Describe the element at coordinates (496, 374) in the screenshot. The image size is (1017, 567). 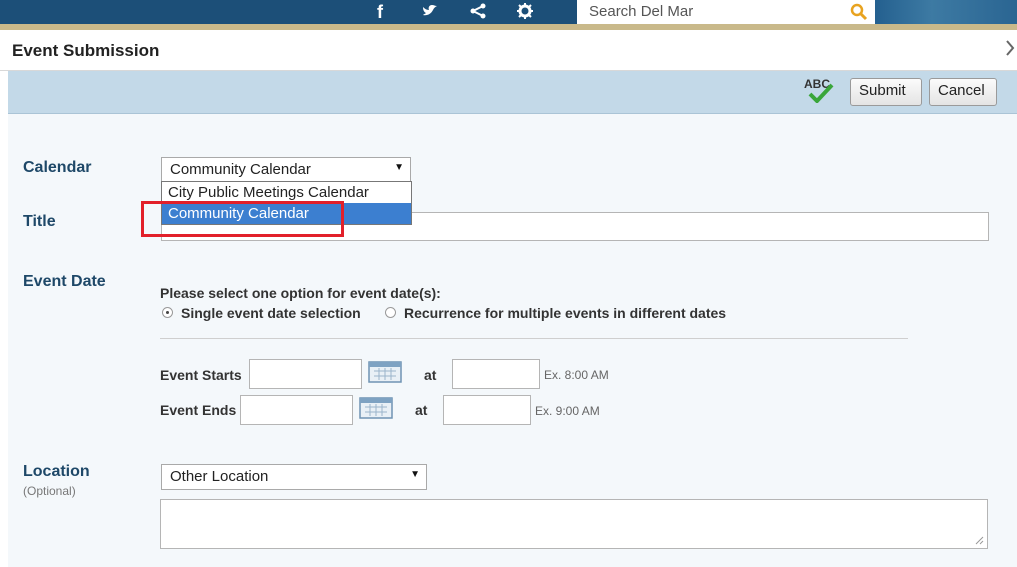
I see `event-start-time-input` at that location.